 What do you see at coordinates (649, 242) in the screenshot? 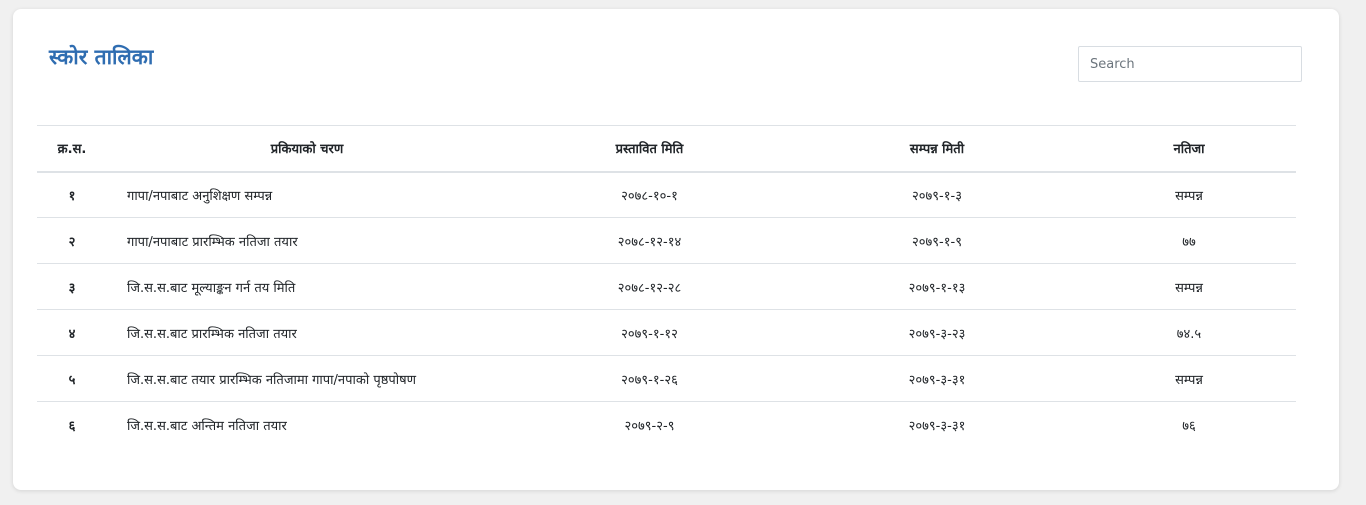
I see `cell-proposed-date: २०७८-१२-१४` at bounding box center [649, 242].